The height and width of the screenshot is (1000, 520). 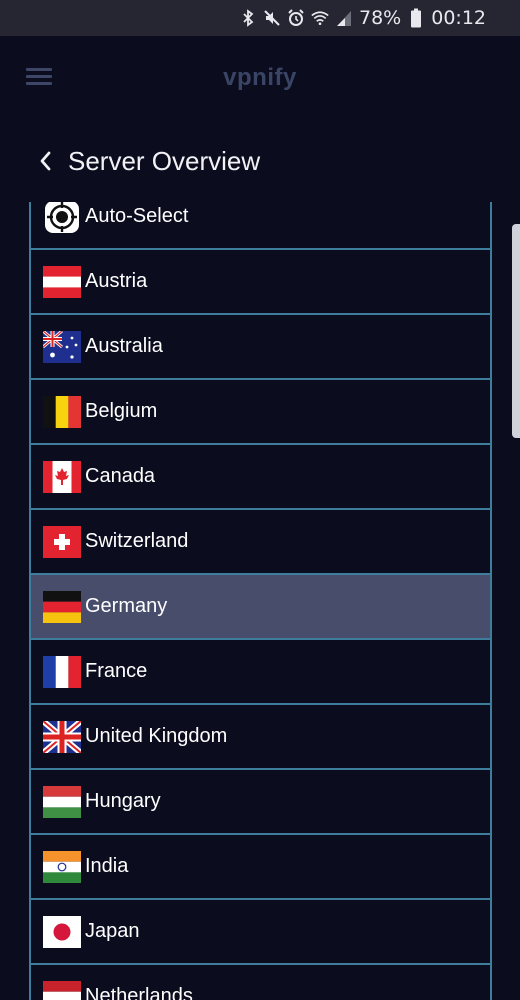 What do you see at coordinates (62, 990) in the screenshot?
I see `flag-netherlands-icon` at bounding box center [62, 990].